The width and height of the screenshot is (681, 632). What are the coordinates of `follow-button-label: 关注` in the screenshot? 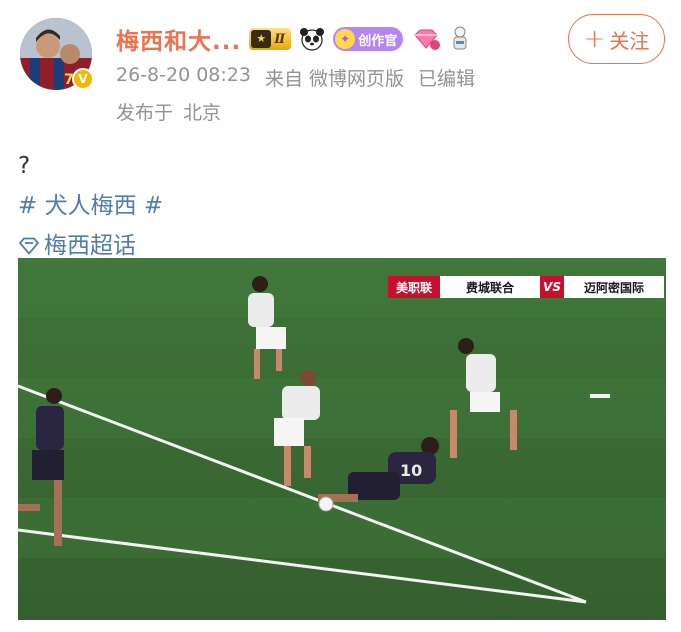 It's located at (629, 40).